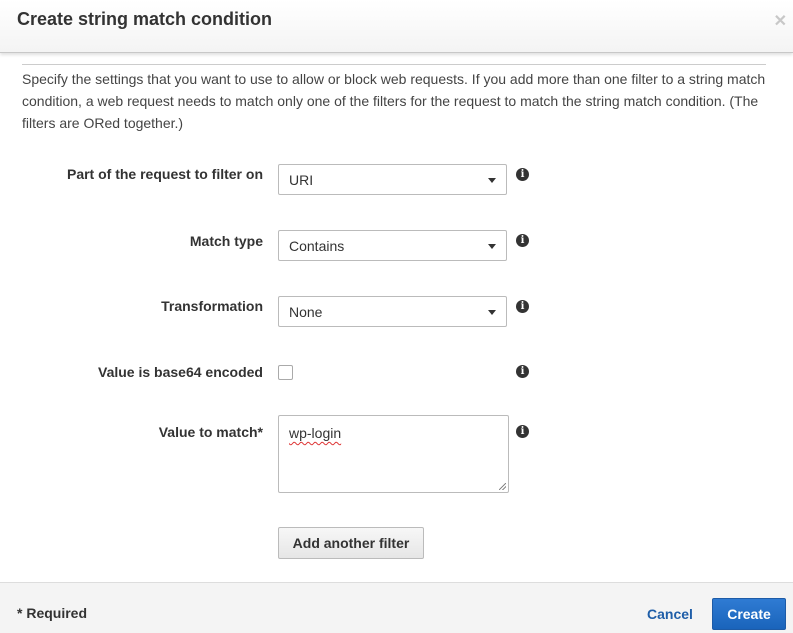  I want to click on part-of-request-label: Part of the request to filter on, so click(164, 174).